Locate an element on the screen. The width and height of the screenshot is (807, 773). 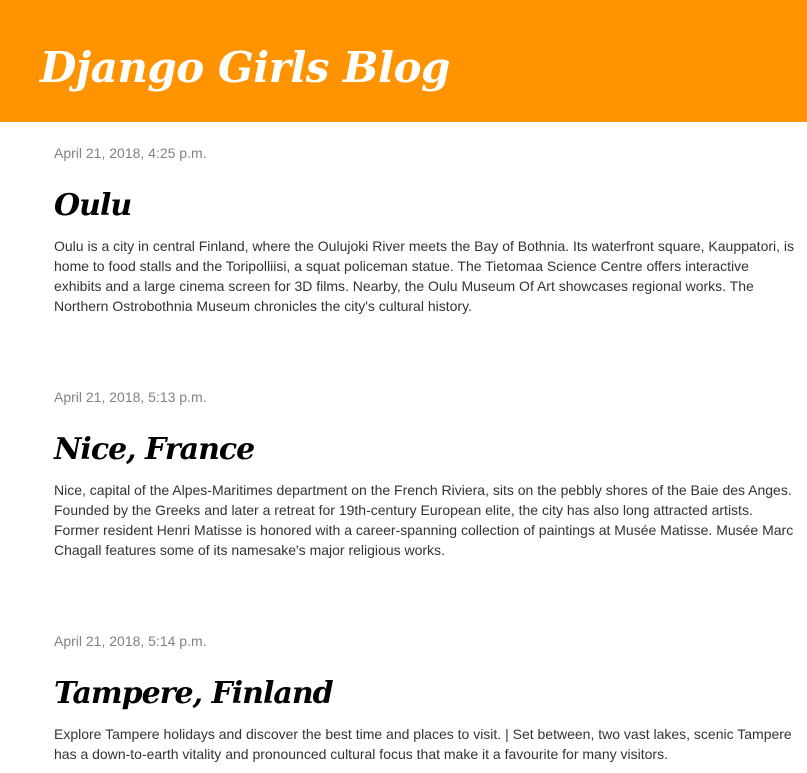
blog-title-link: Django Girls Blog is located at coordinates (245, 67).